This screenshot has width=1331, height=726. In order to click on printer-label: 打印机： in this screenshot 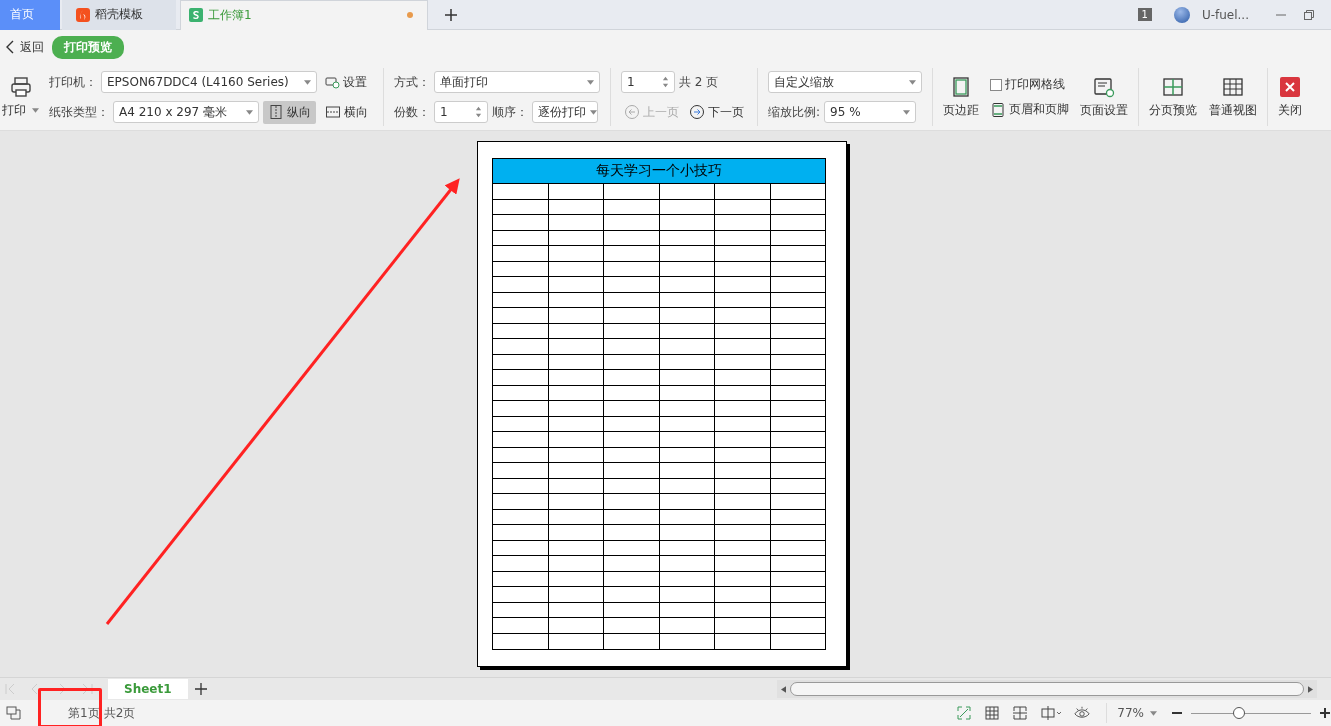, I will do `click(73, 82)`.